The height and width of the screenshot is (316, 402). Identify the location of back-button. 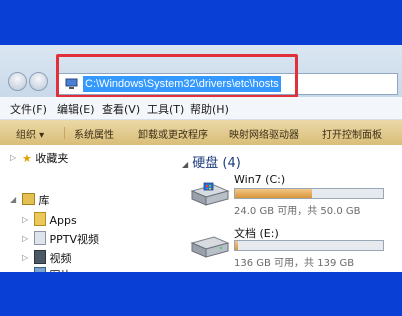
(17, 81).